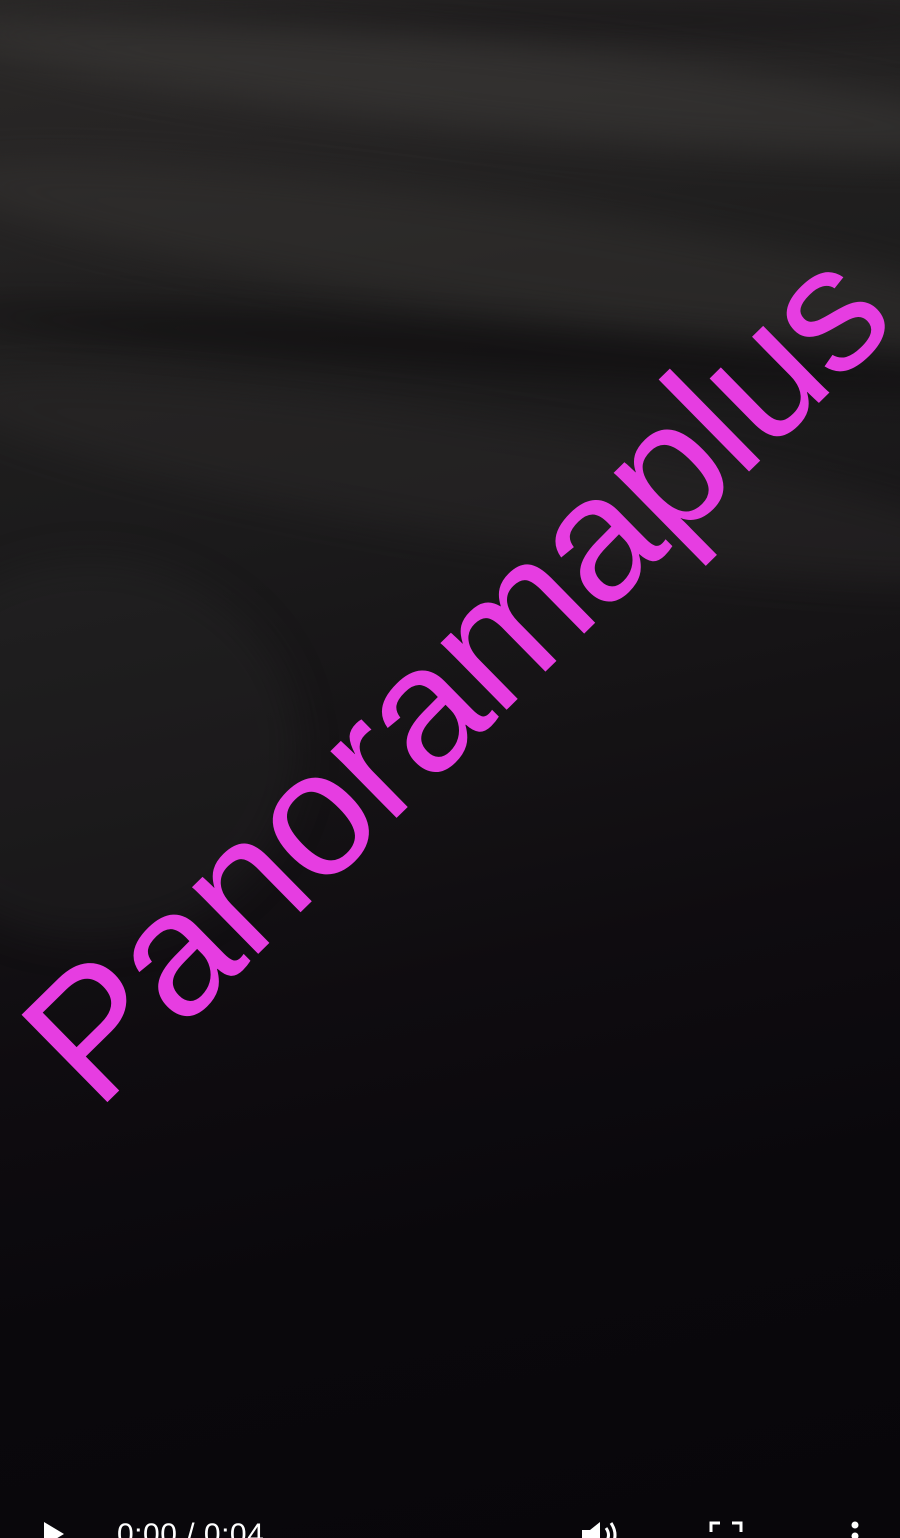 The image size is (900, 1538). I want to click on play-button, so click(54, 1529).